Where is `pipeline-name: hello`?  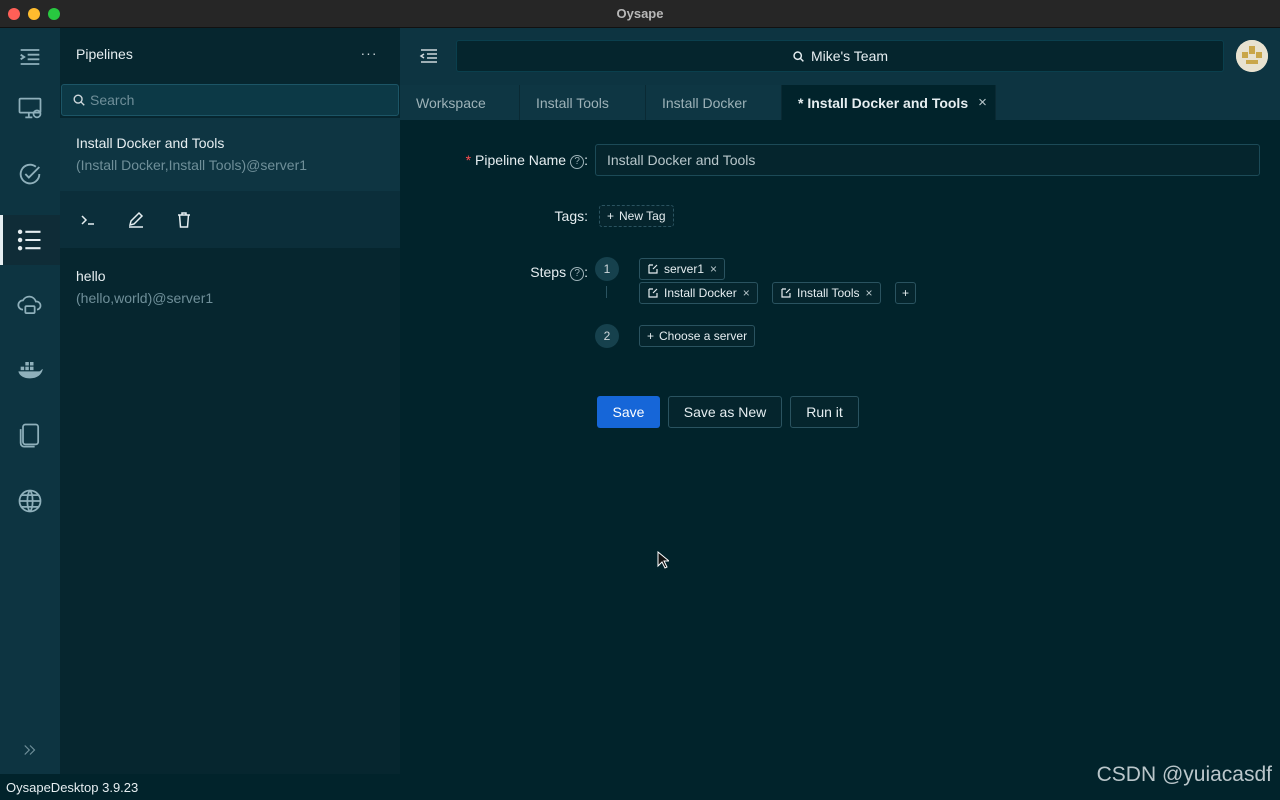
pipeline-name: hello is located at coordinates (91, 276).